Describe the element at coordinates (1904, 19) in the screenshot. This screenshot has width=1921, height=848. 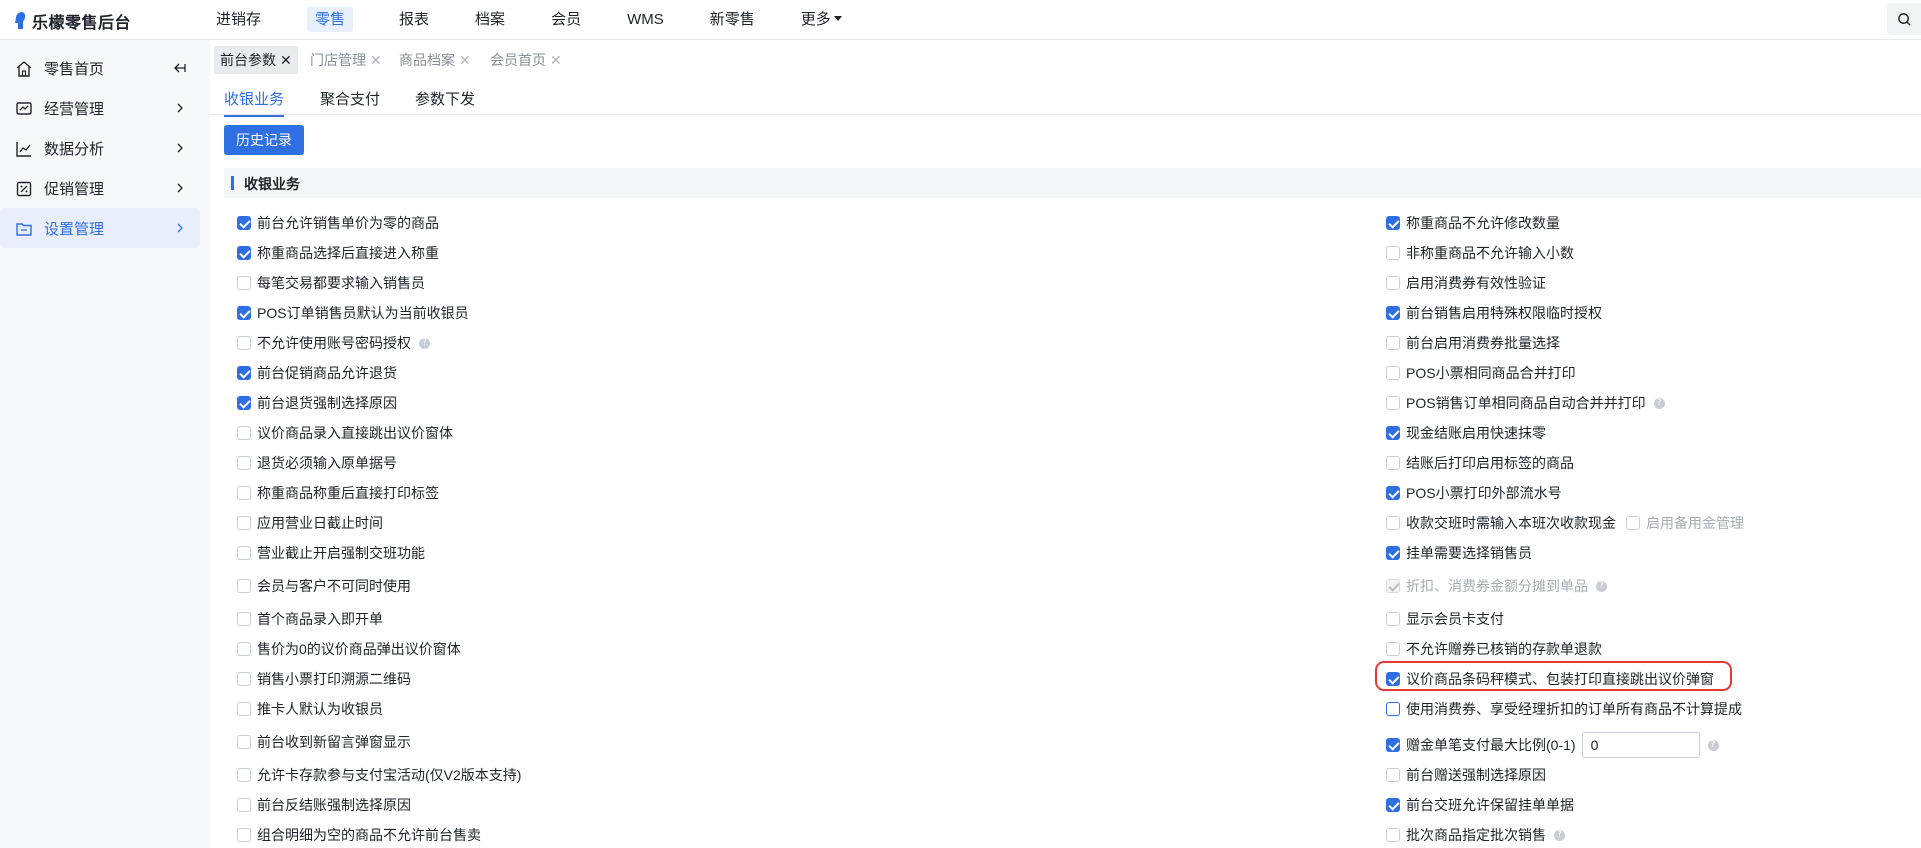
I see `search-button` at that location.